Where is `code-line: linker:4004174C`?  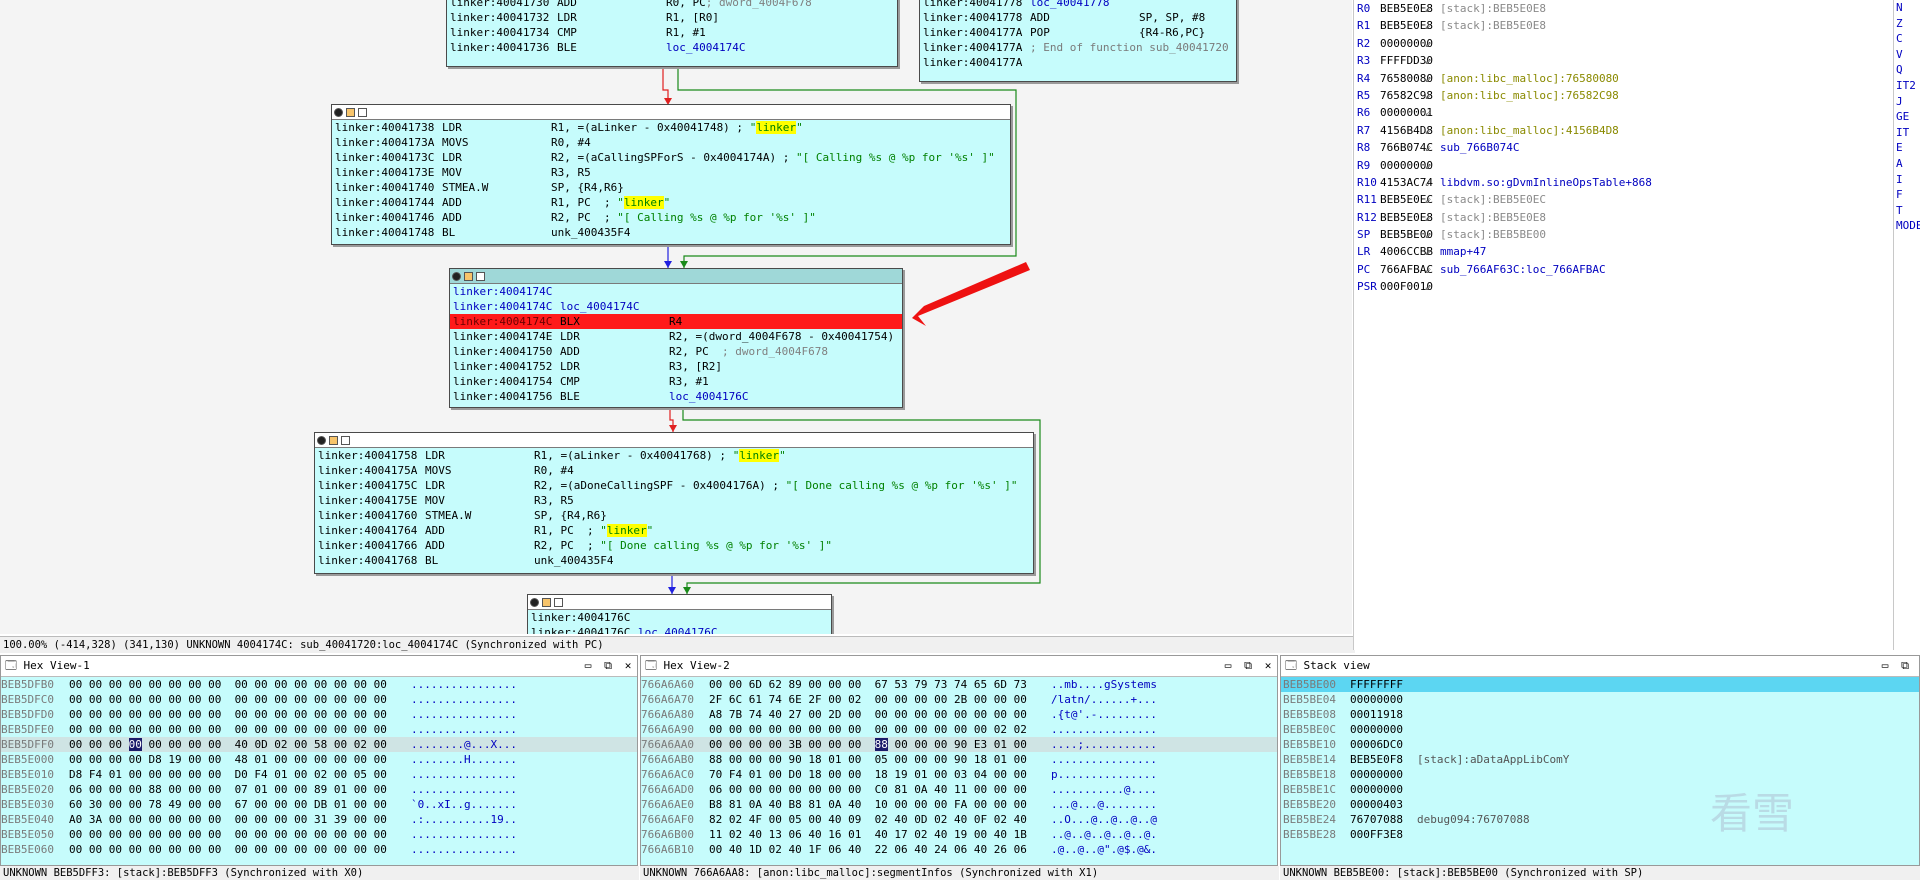 code-line: linker:4004174C is located at coordinates (676, 291).